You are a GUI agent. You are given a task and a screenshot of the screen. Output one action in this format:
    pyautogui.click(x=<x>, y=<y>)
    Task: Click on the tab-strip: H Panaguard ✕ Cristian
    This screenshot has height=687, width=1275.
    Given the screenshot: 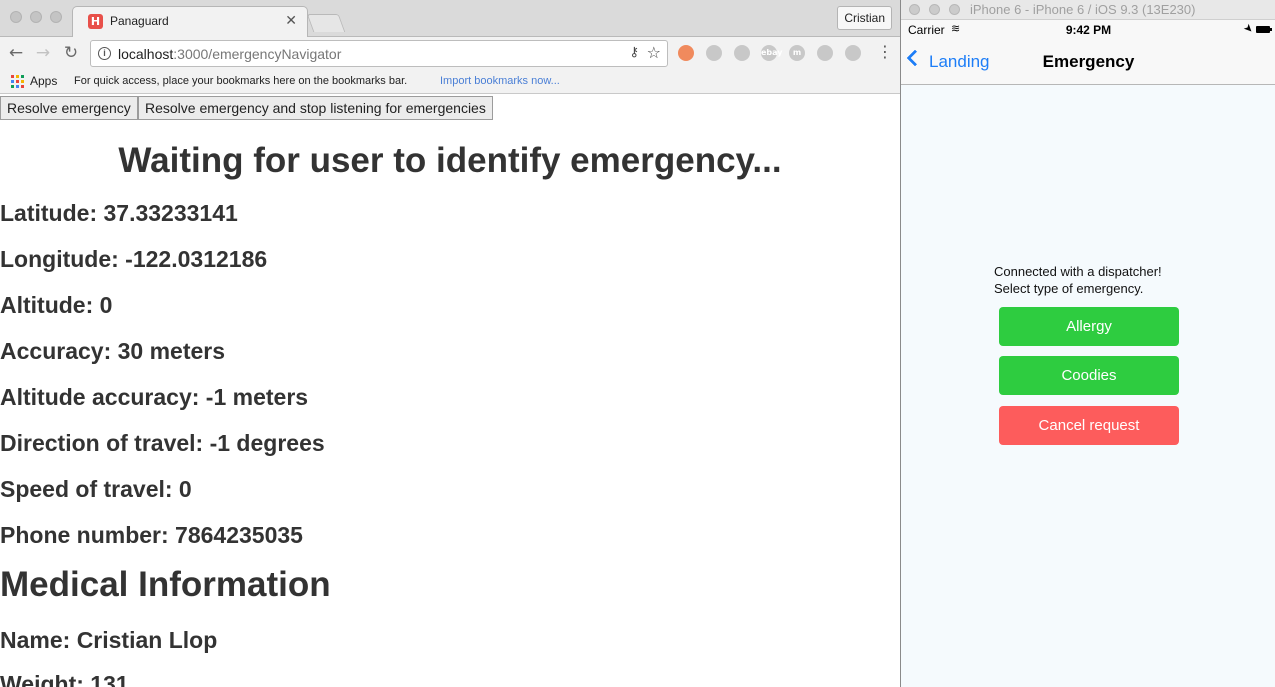 What is the action you would take?
    pyautogui.click(x=450, y=19)
    